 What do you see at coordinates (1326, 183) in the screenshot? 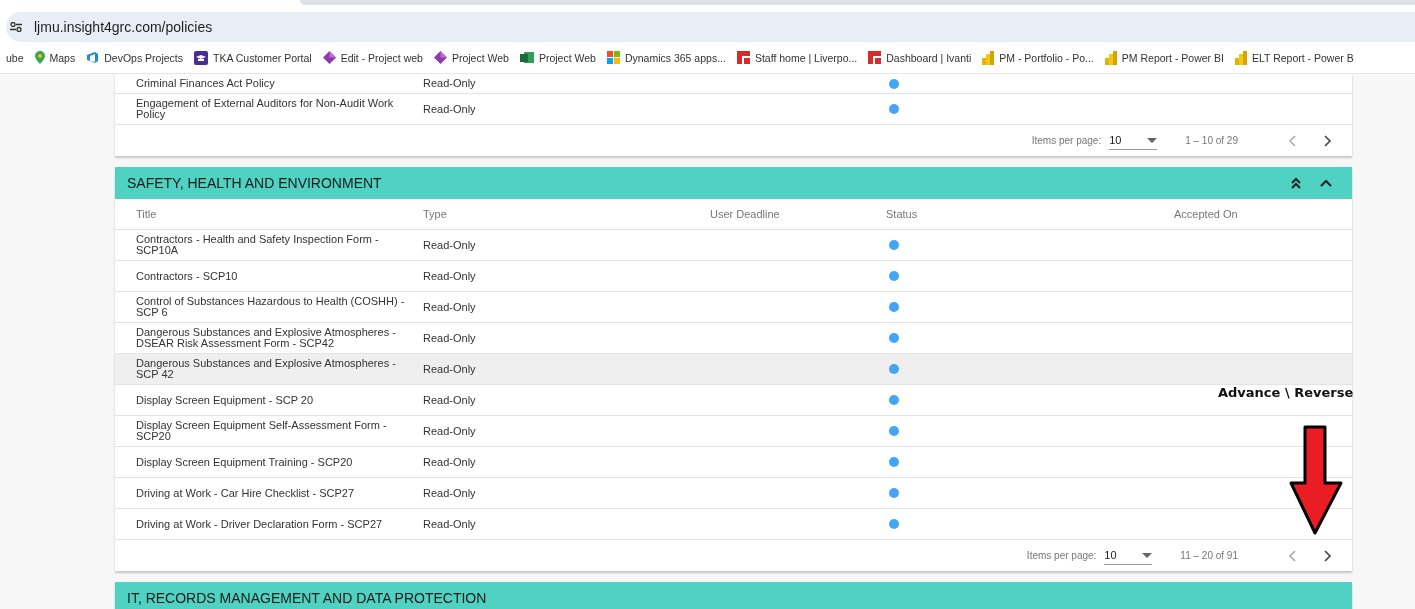
I see `chevron-up-icon` at bounding box center [1326, 183].